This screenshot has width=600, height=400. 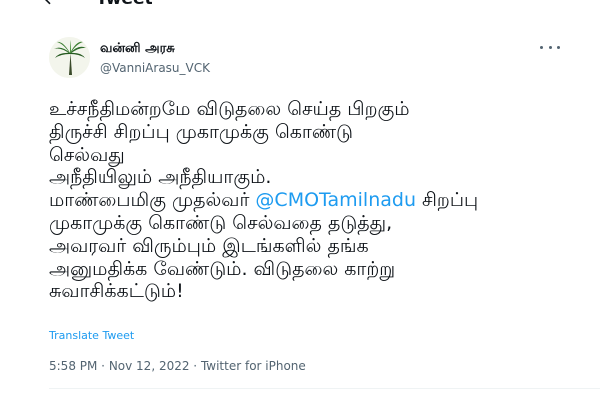 What do you see at coordinates (447, 200) in the screenshot?
I see `tweet-text-segment: சிறப்பு` at bounding box center [447, 200].